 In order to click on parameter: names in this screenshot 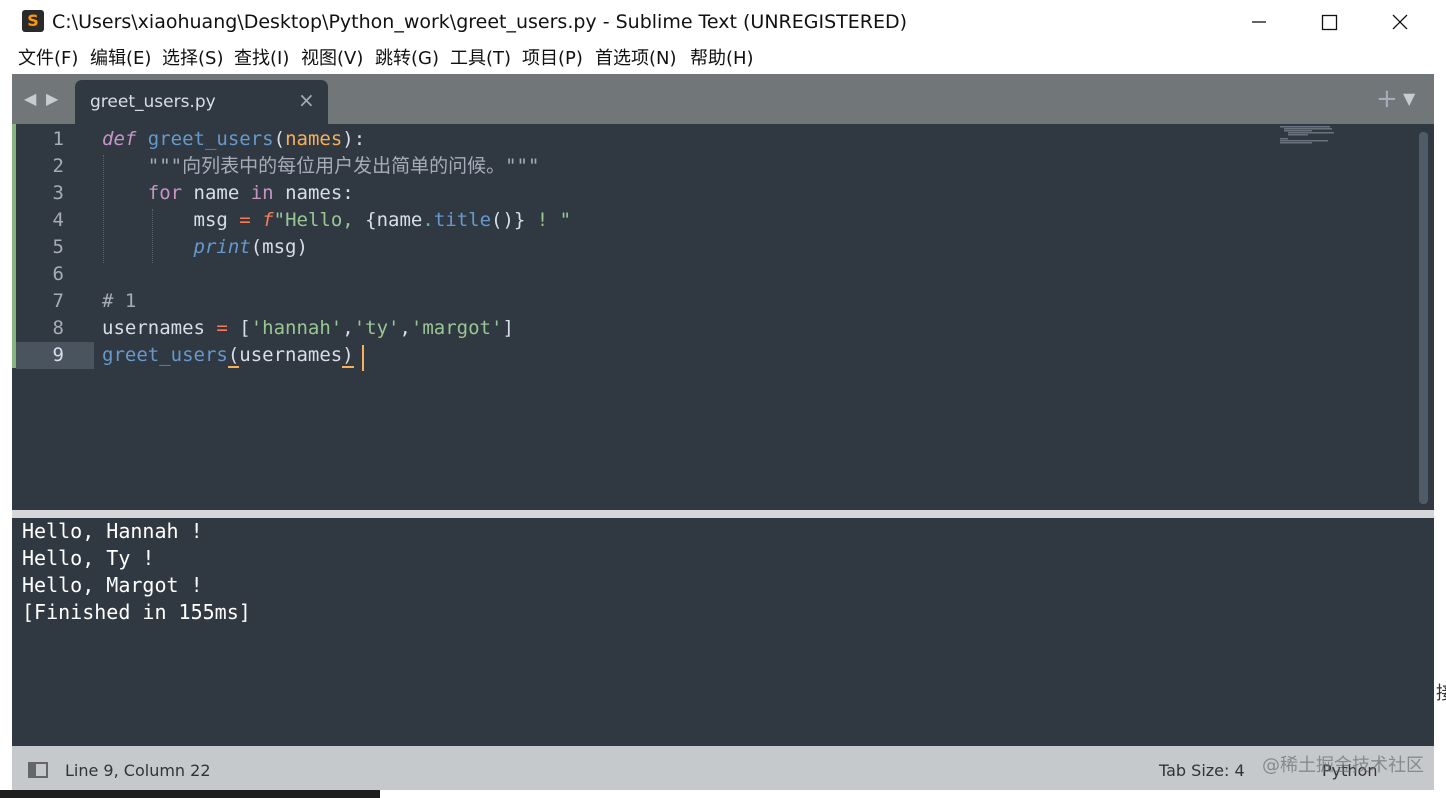, I will do `click(314, 139)`.